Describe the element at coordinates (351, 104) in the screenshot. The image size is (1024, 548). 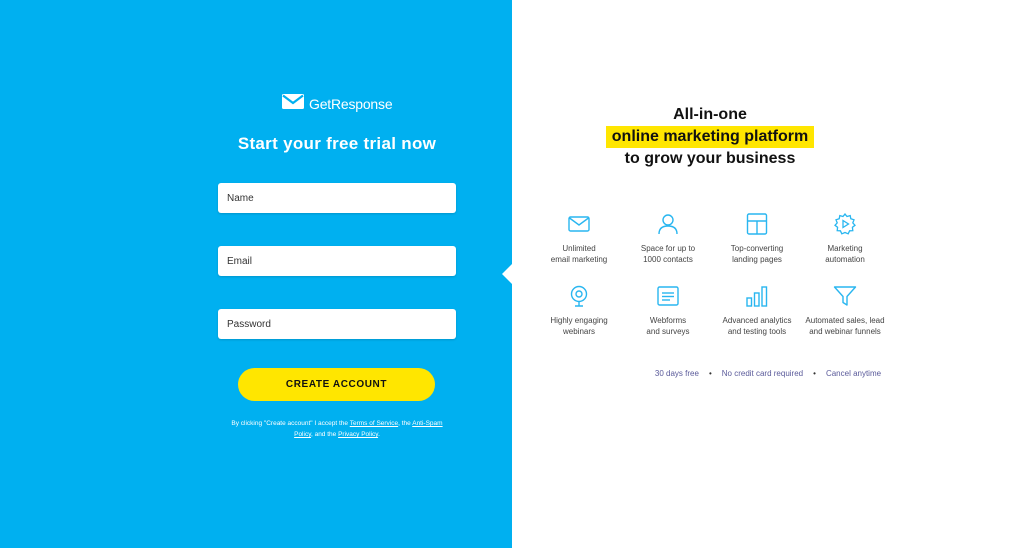
I see `brand-name: GetResponse` at that location.